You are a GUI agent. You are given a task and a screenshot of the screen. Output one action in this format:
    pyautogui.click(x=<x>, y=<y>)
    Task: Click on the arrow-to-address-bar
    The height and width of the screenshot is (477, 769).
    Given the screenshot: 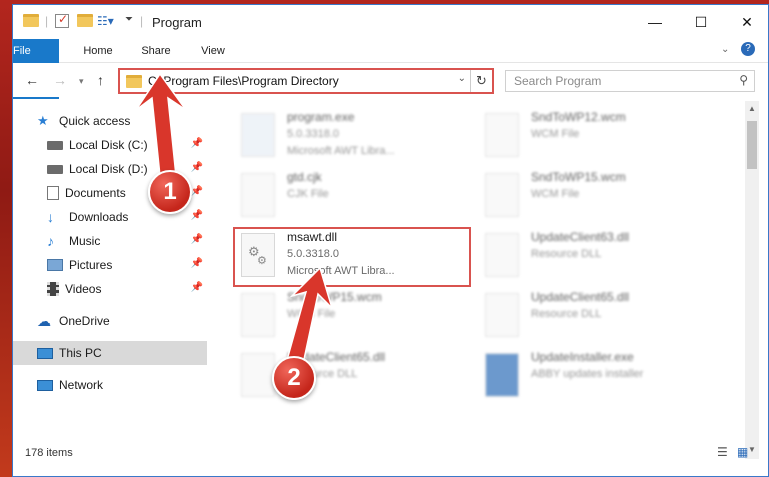 What is the action you would take?
    pyautogui.click(x=161, y=124)
    